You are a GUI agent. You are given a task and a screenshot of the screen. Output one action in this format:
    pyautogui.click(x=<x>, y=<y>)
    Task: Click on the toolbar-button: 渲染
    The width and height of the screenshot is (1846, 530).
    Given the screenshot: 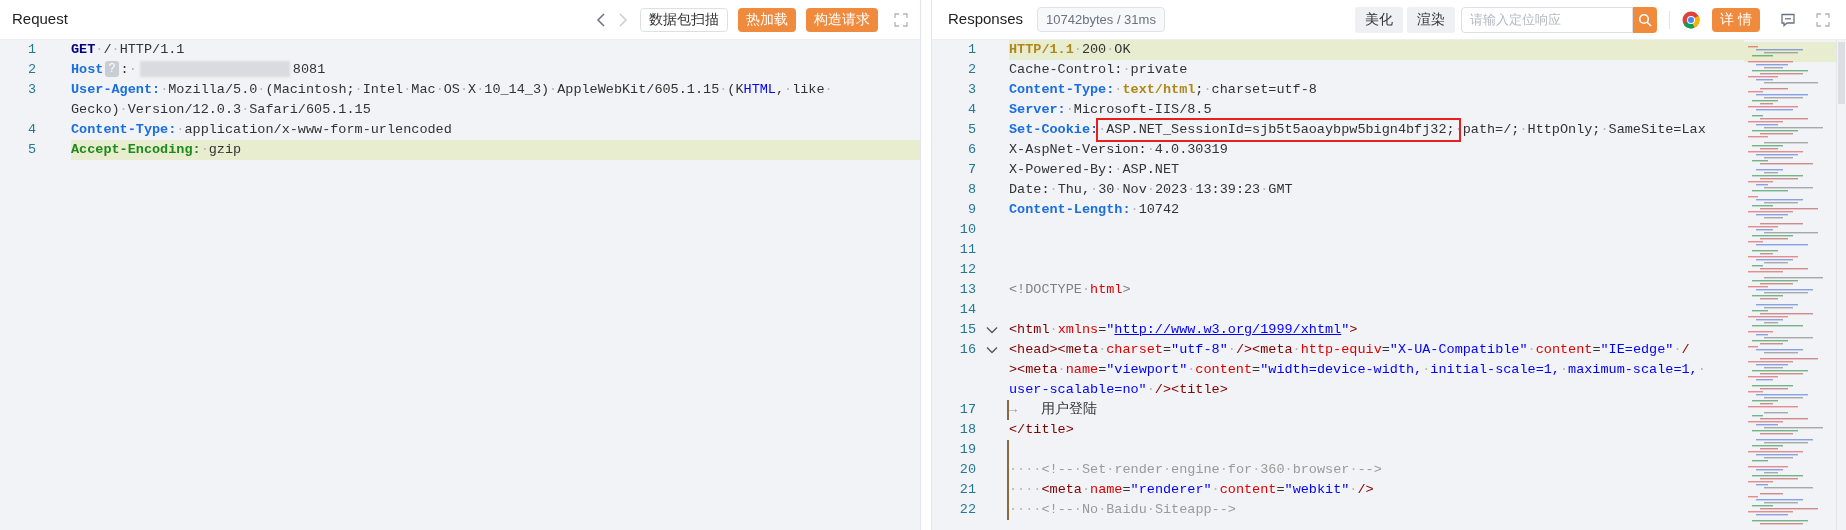 What is the action you would take?
    pyautogui.click(x=1431, y=19)
    